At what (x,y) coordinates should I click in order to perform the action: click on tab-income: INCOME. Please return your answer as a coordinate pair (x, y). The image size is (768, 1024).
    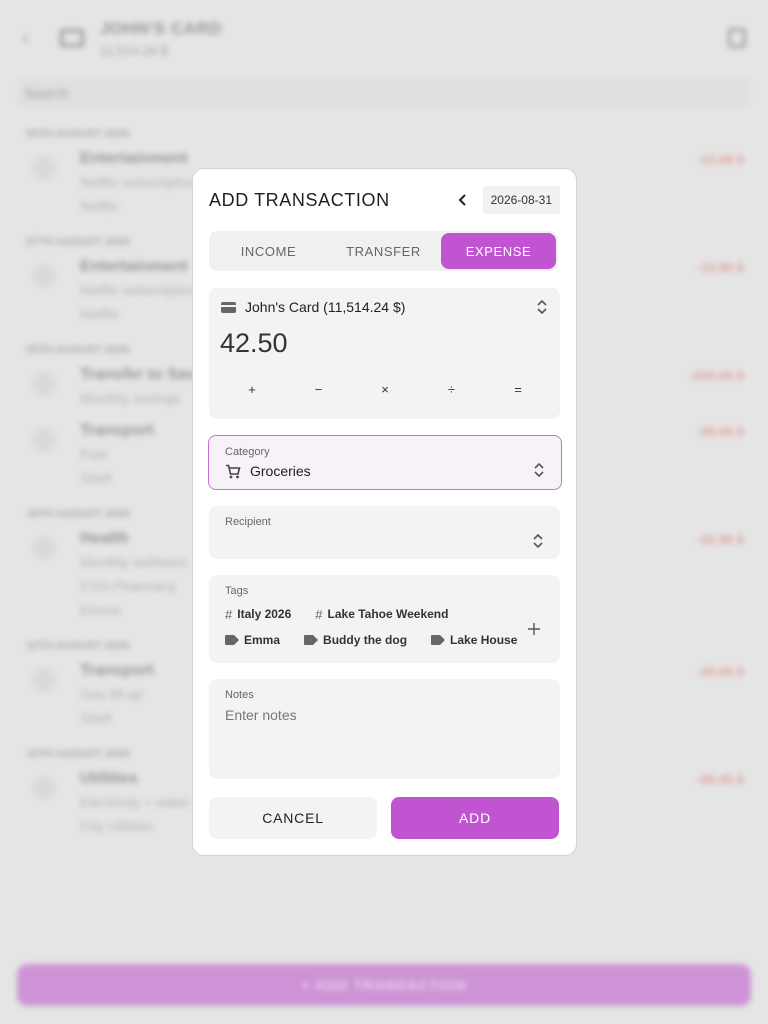
    Looking at the image, I should click on (268, 251).